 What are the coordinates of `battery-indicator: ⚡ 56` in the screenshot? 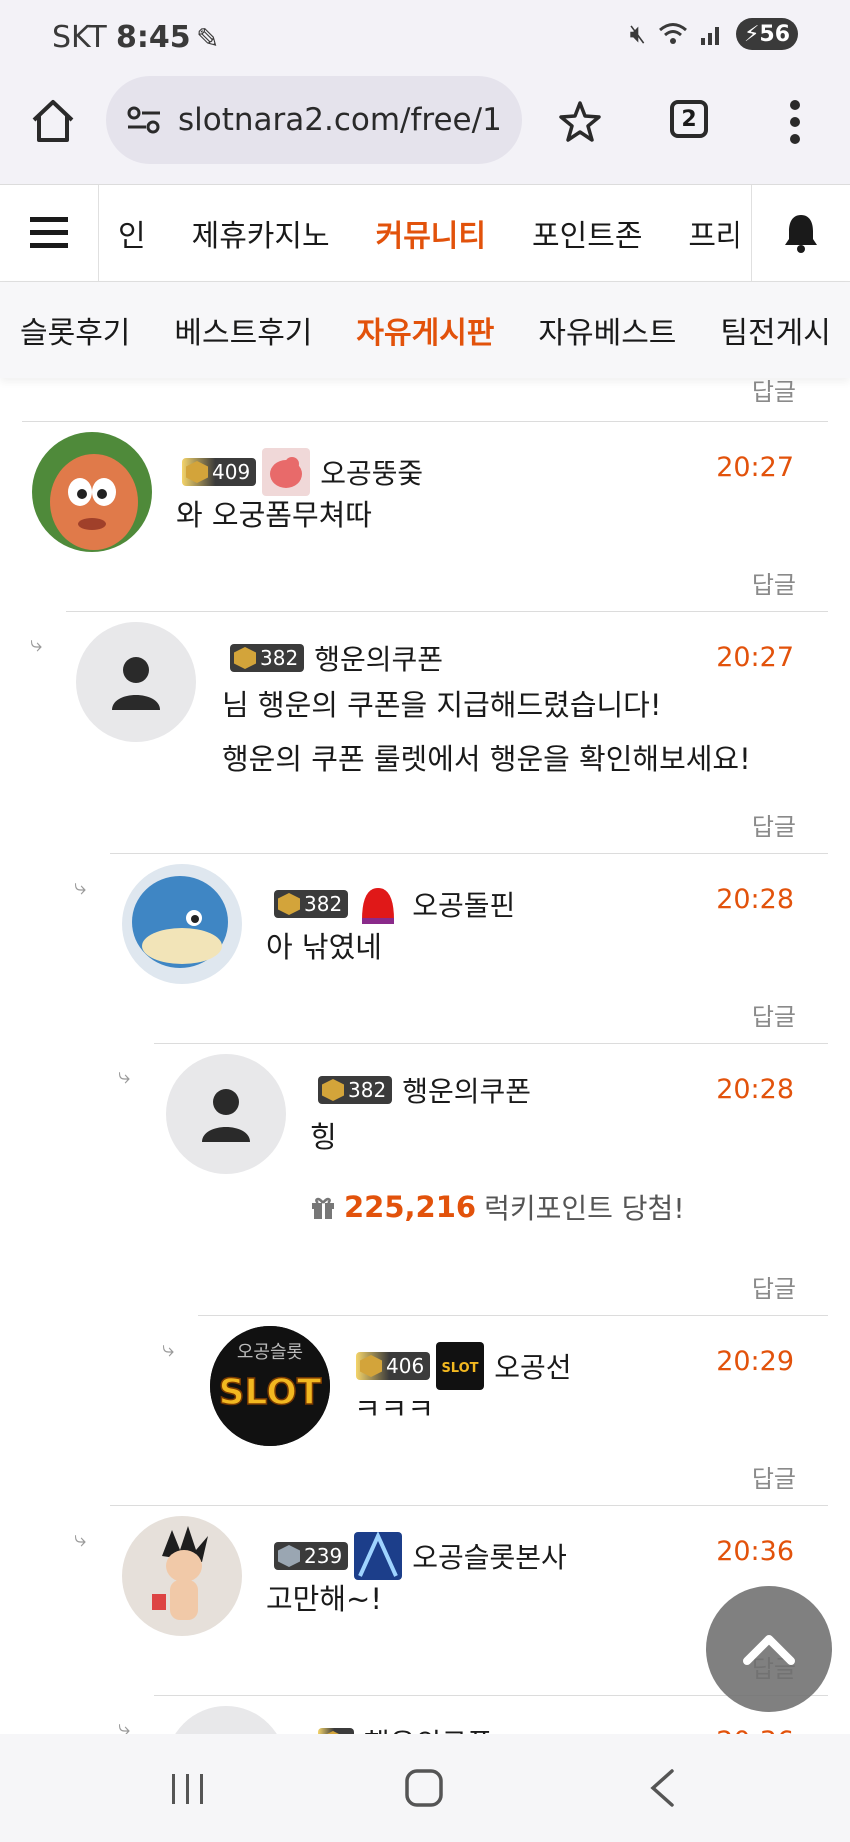 It's located at (767, 34).